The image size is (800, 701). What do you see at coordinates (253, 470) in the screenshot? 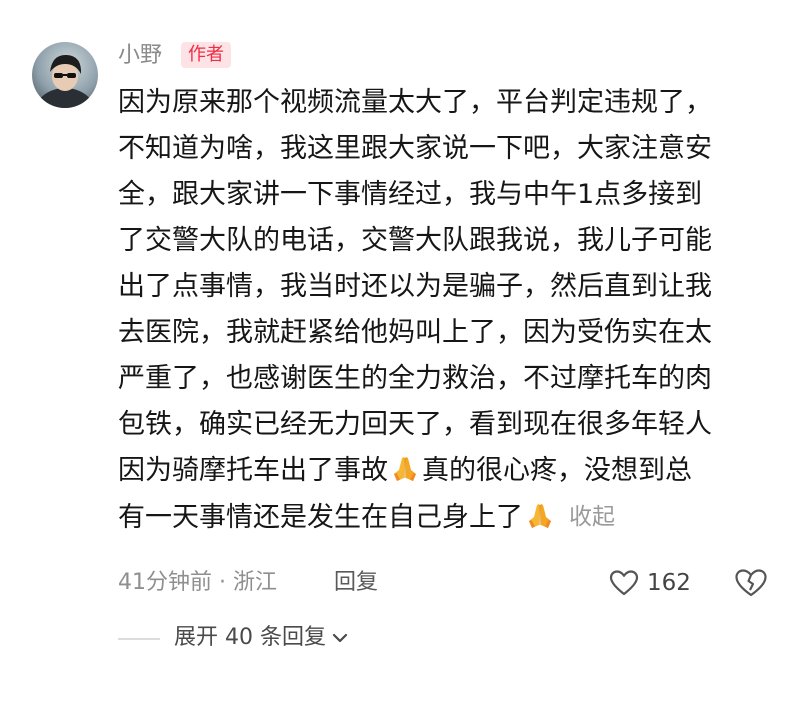
I see `comment-line-part: 因为骑摩托车出了事故` at bounding box center [253, 470].